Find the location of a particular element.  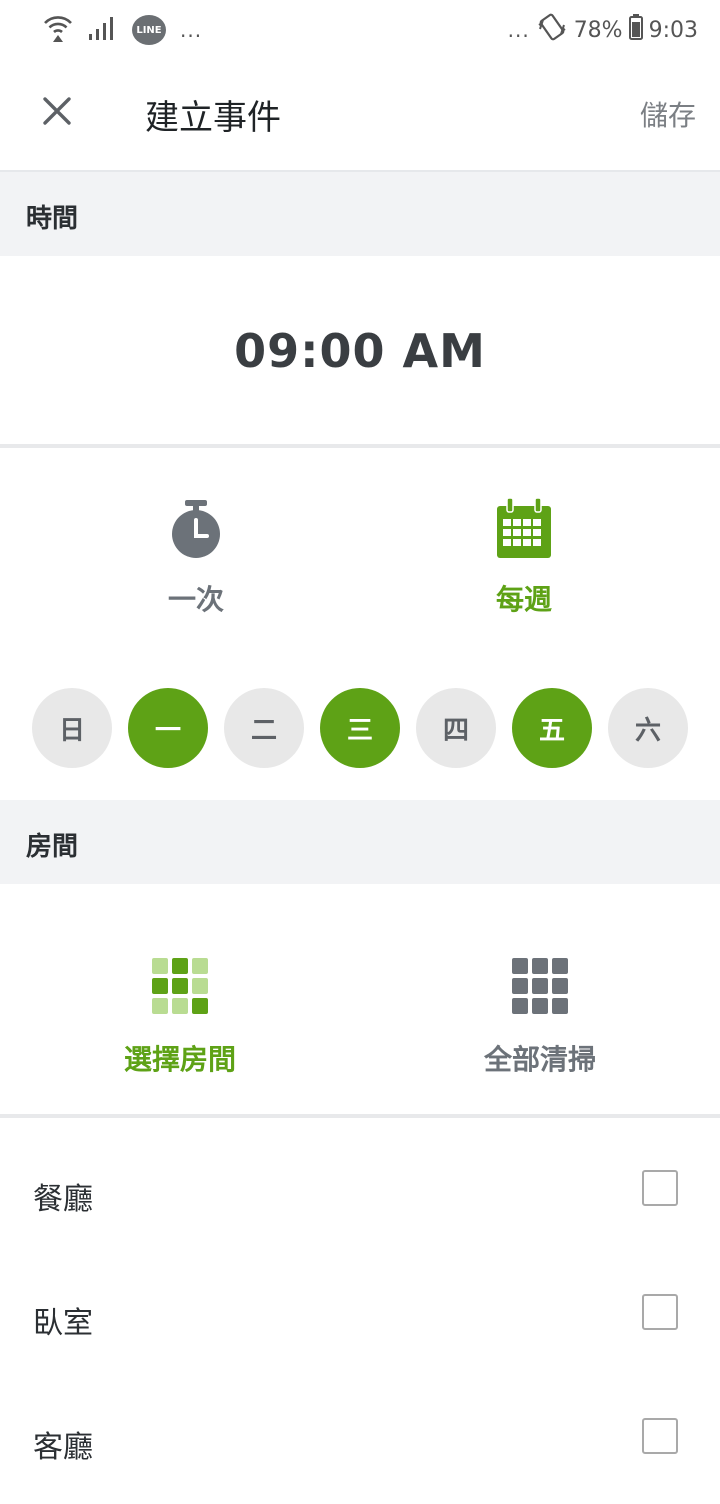

day-saturday-toggle: 六 is located at coordinates (648, 728).